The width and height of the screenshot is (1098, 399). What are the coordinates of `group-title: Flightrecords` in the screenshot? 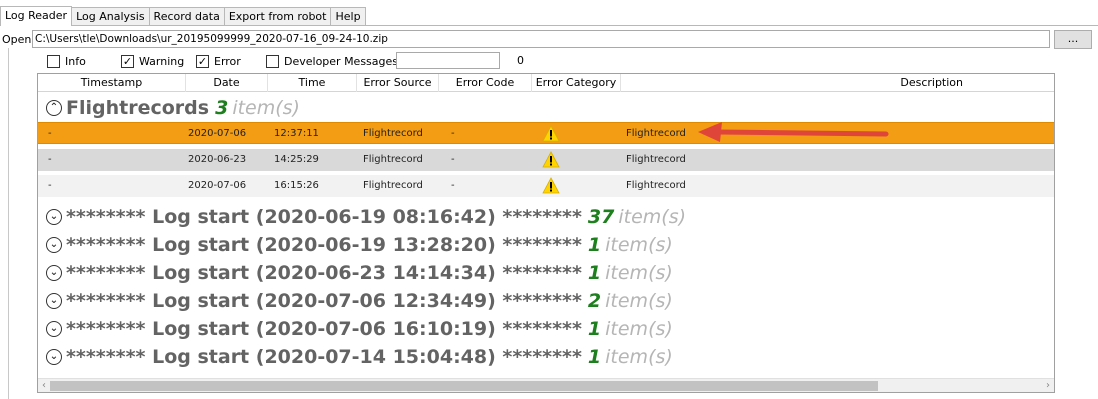 It's located at (138, 107).